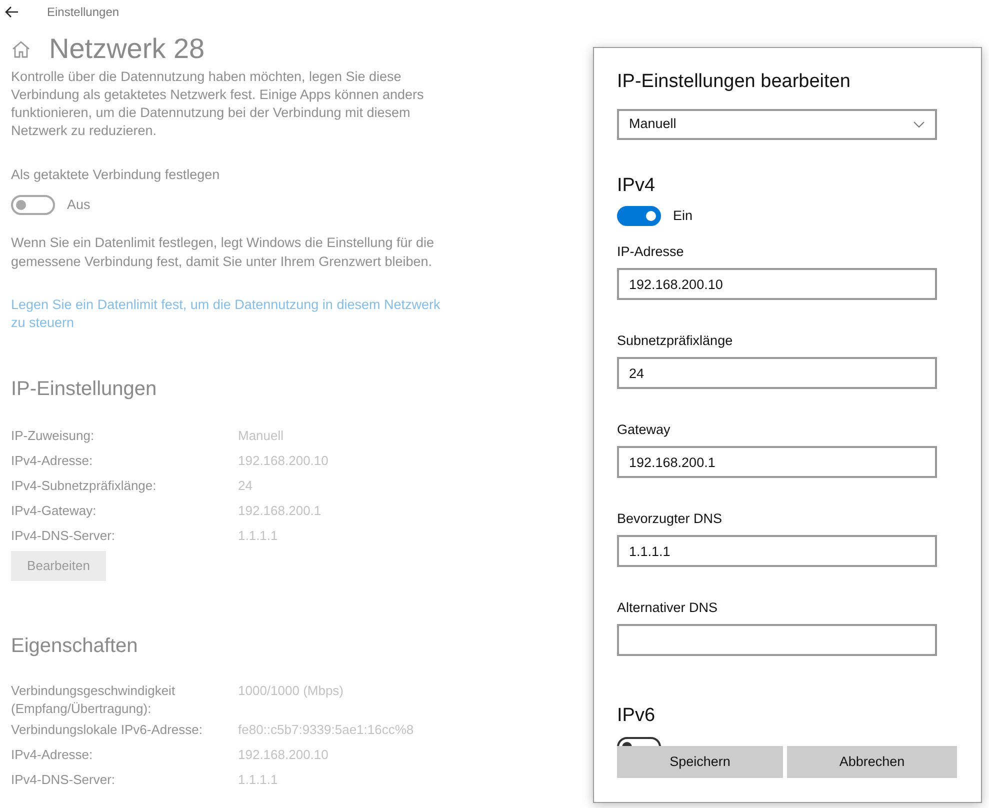  Describe the element at coordinates (644, 429) in the screenshot. I see `field-label: Gateway` at that location.